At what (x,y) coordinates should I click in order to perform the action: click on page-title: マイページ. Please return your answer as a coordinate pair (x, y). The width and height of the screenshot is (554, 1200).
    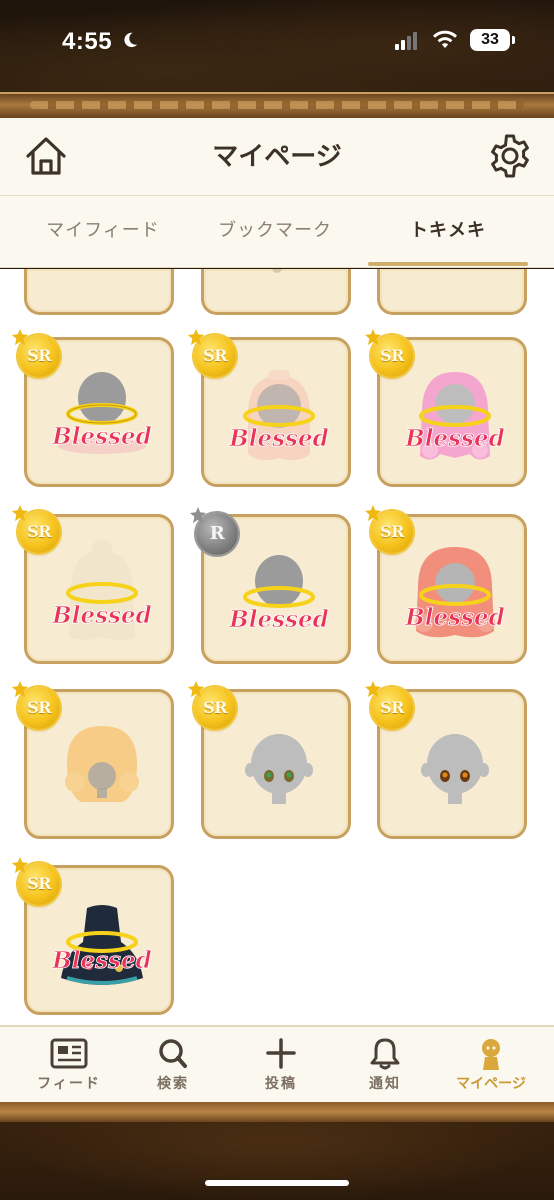
    Looking at the image, I should click on (277, 157).